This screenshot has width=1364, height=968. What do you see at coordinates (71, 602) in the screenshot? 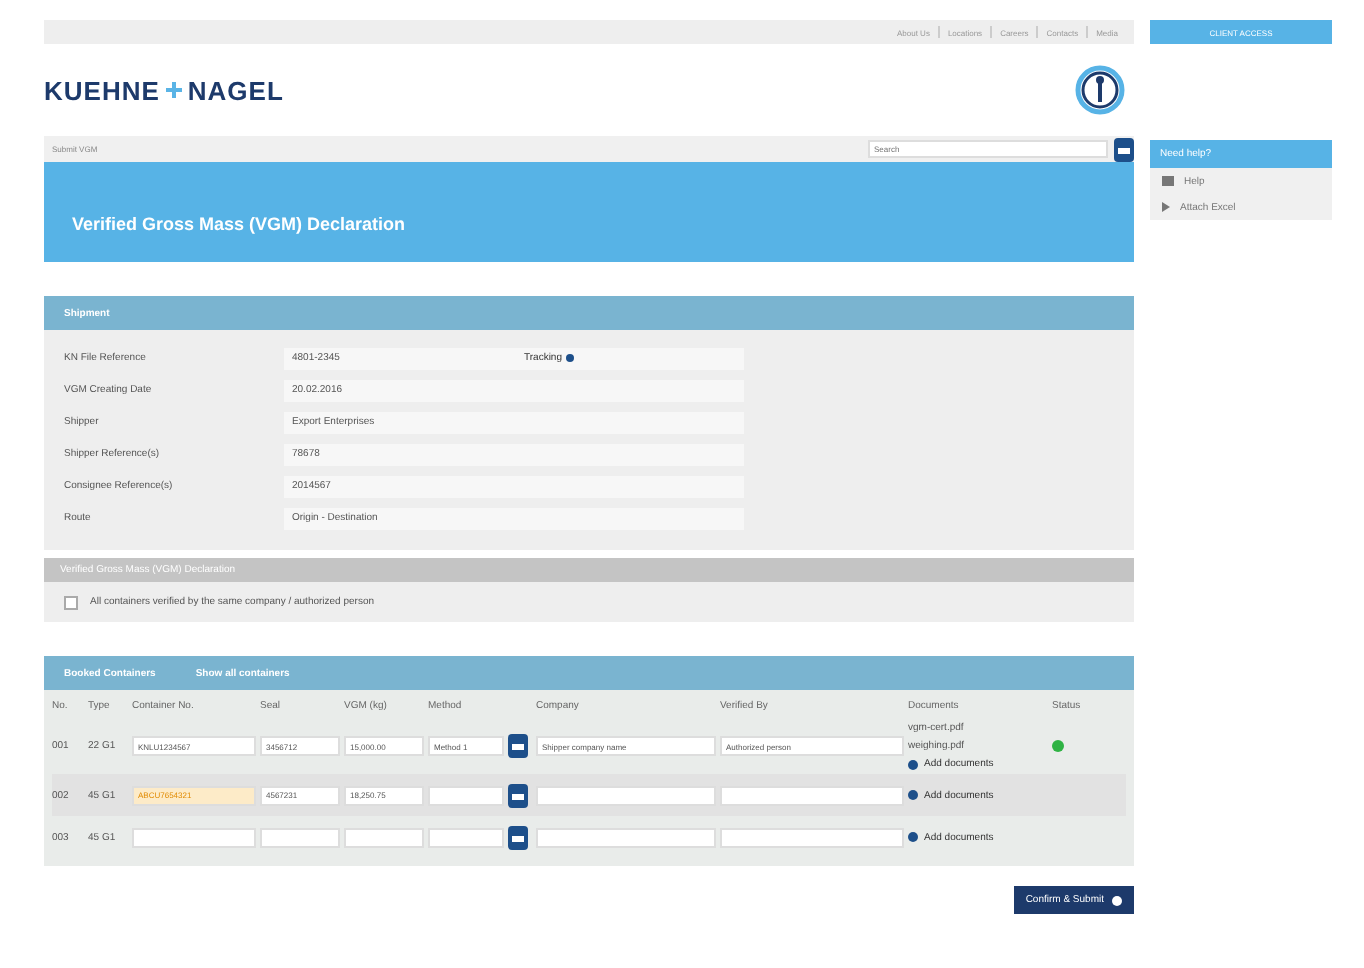
I see `checkbox` at bounding box center [71, 602].